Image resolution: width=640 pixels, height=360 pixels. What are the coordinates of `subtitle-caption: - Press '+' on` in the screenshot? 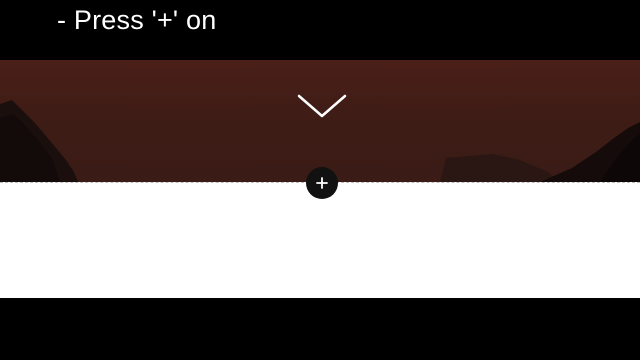 It's located at (137, 20).